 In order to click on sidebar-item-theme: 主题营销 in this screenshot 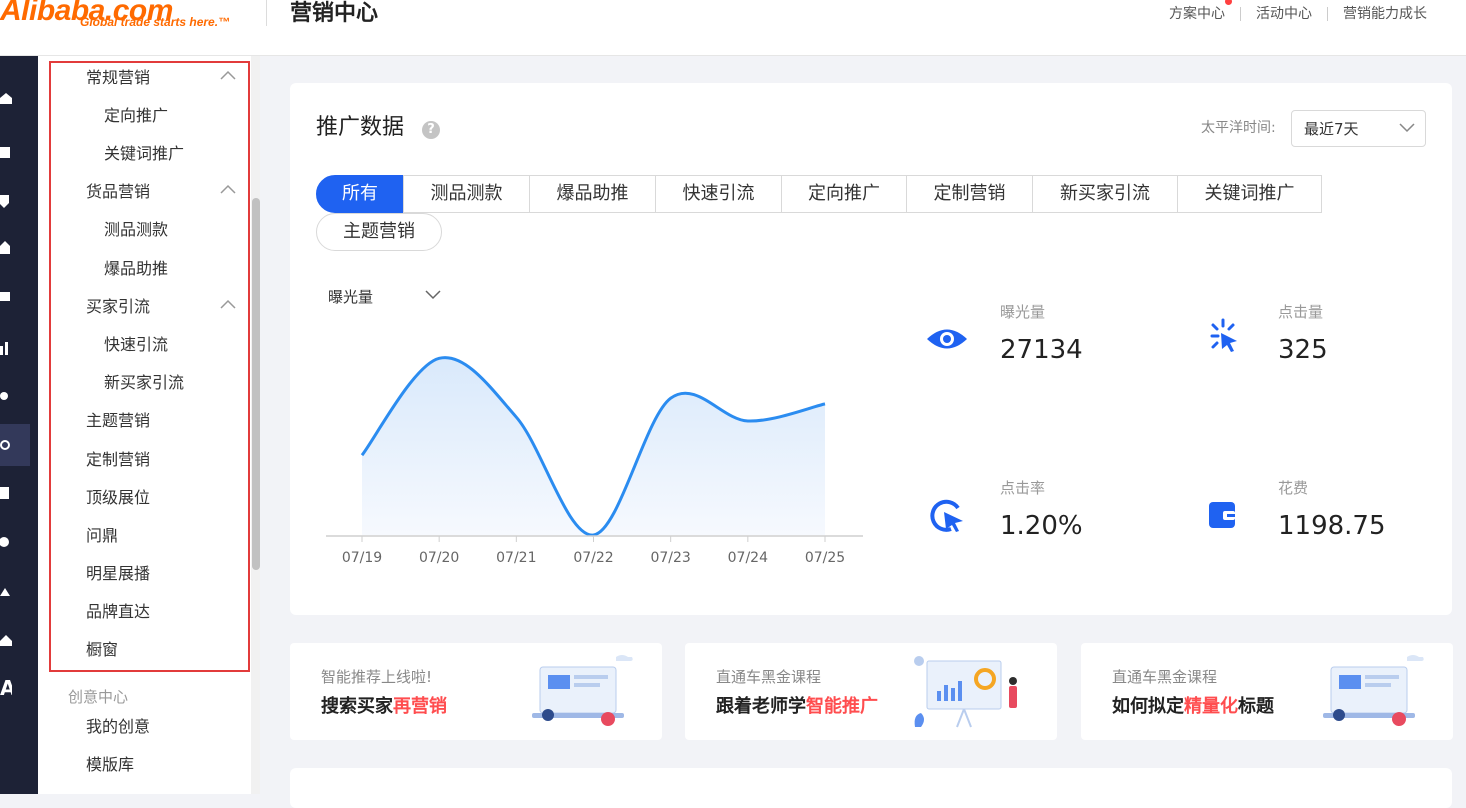, I will do `click(118, 421)`.